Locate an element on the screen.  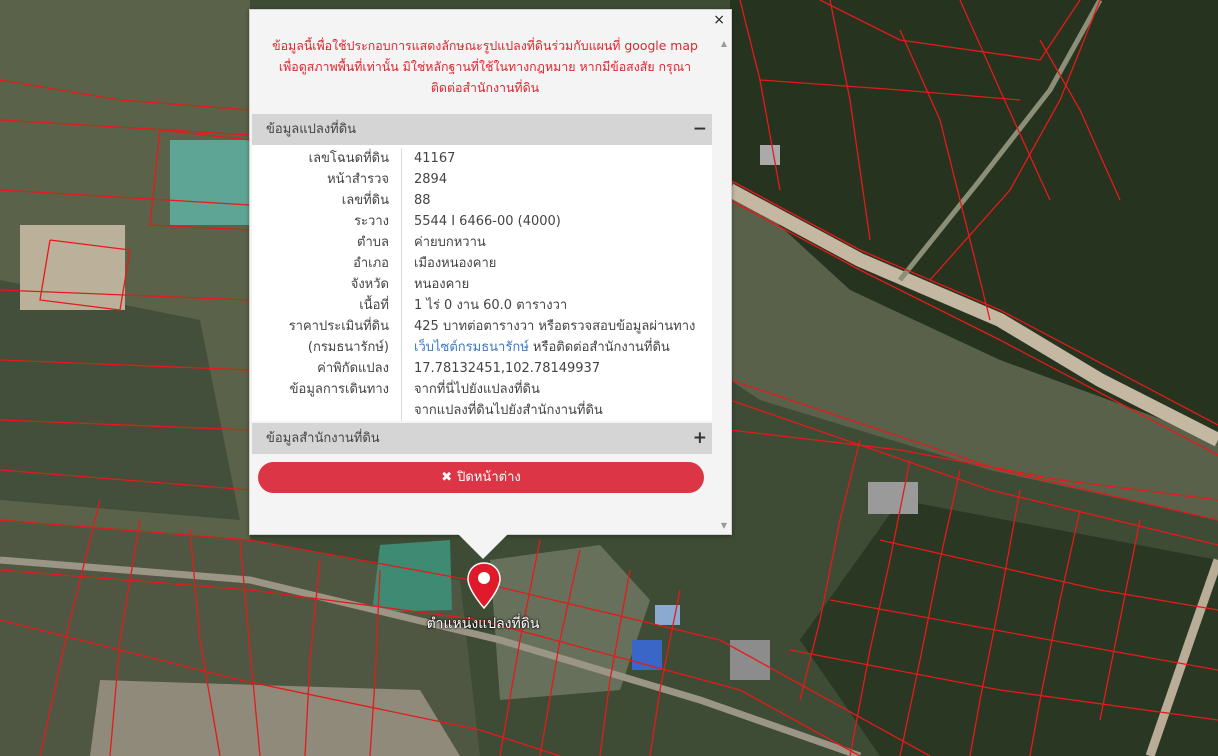
notice-line: ติดต่อสำนักงานที่ดิน is located at coordinates (485, 87).